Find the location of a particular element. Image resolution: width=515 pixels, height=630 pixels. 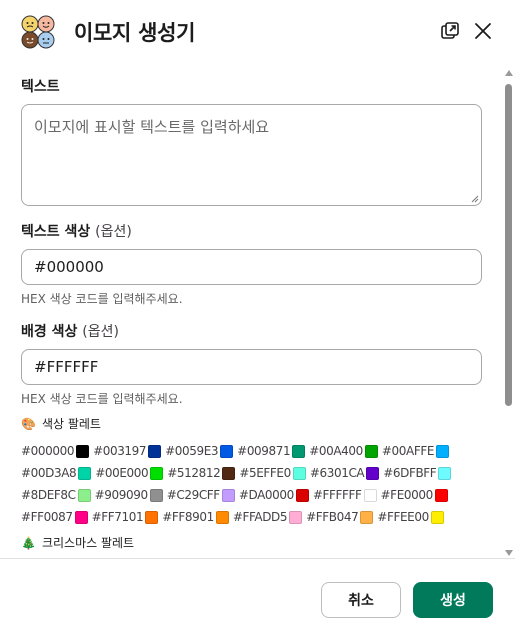

swatch-hex-label: #FF7101 is located at coordinates (117, 517).